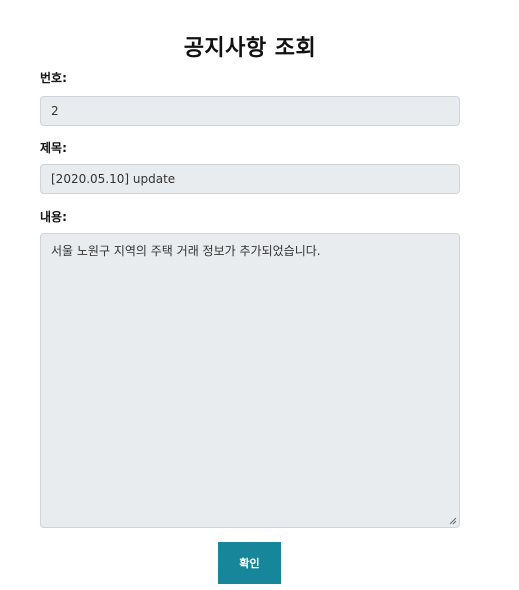  Describe the element at coordinates (249, 563) in the screenshot. I see `confirm-button: 확인` at that location.